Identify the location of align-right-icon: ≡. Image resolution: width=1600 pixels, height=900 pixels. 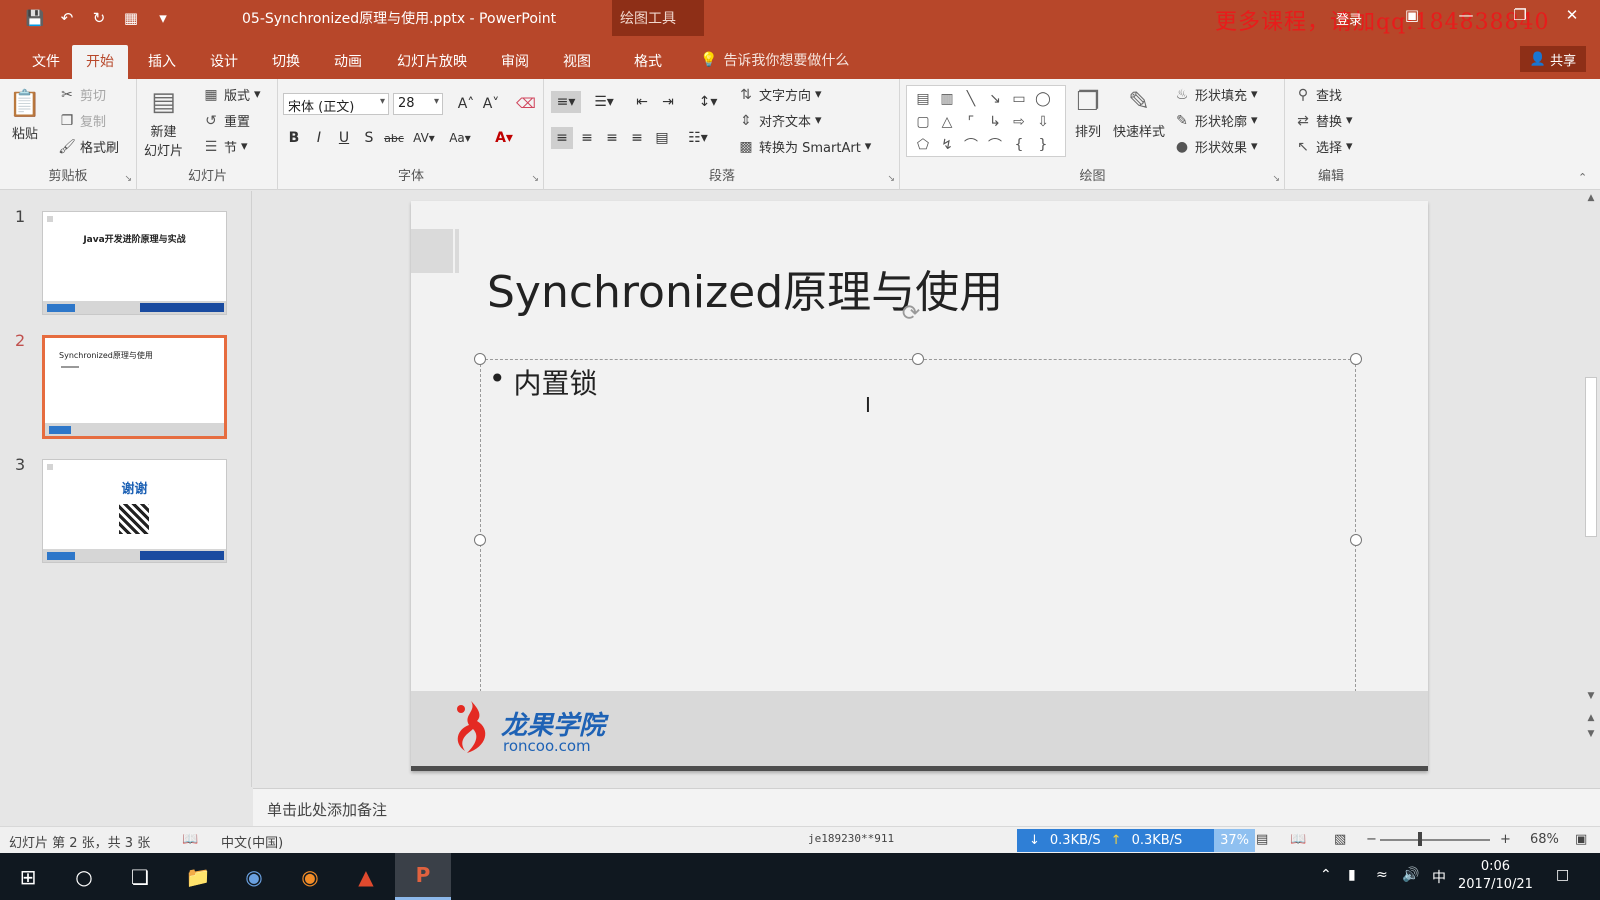
(612, 138).